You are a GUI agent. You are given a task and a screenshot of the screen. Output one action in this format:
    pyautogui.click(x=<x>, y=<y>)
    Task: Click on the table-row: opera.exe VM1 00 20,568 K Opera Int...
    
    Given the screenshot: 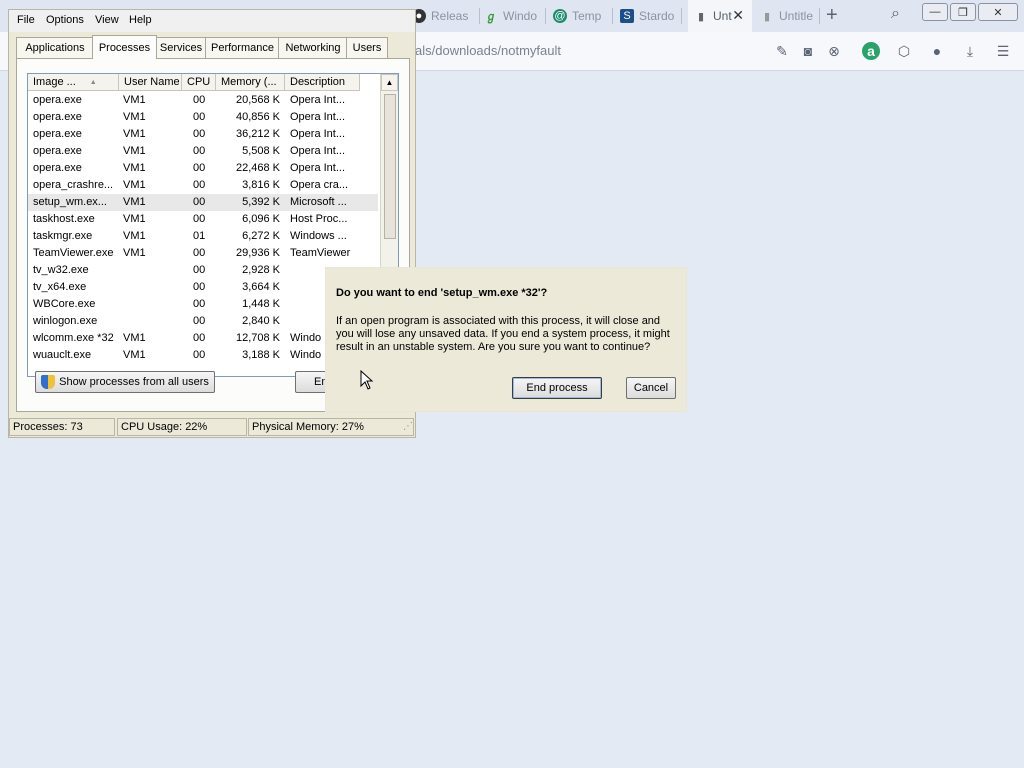 What is the action you would take?
    pyautogui.click(x=203, y=100)
    